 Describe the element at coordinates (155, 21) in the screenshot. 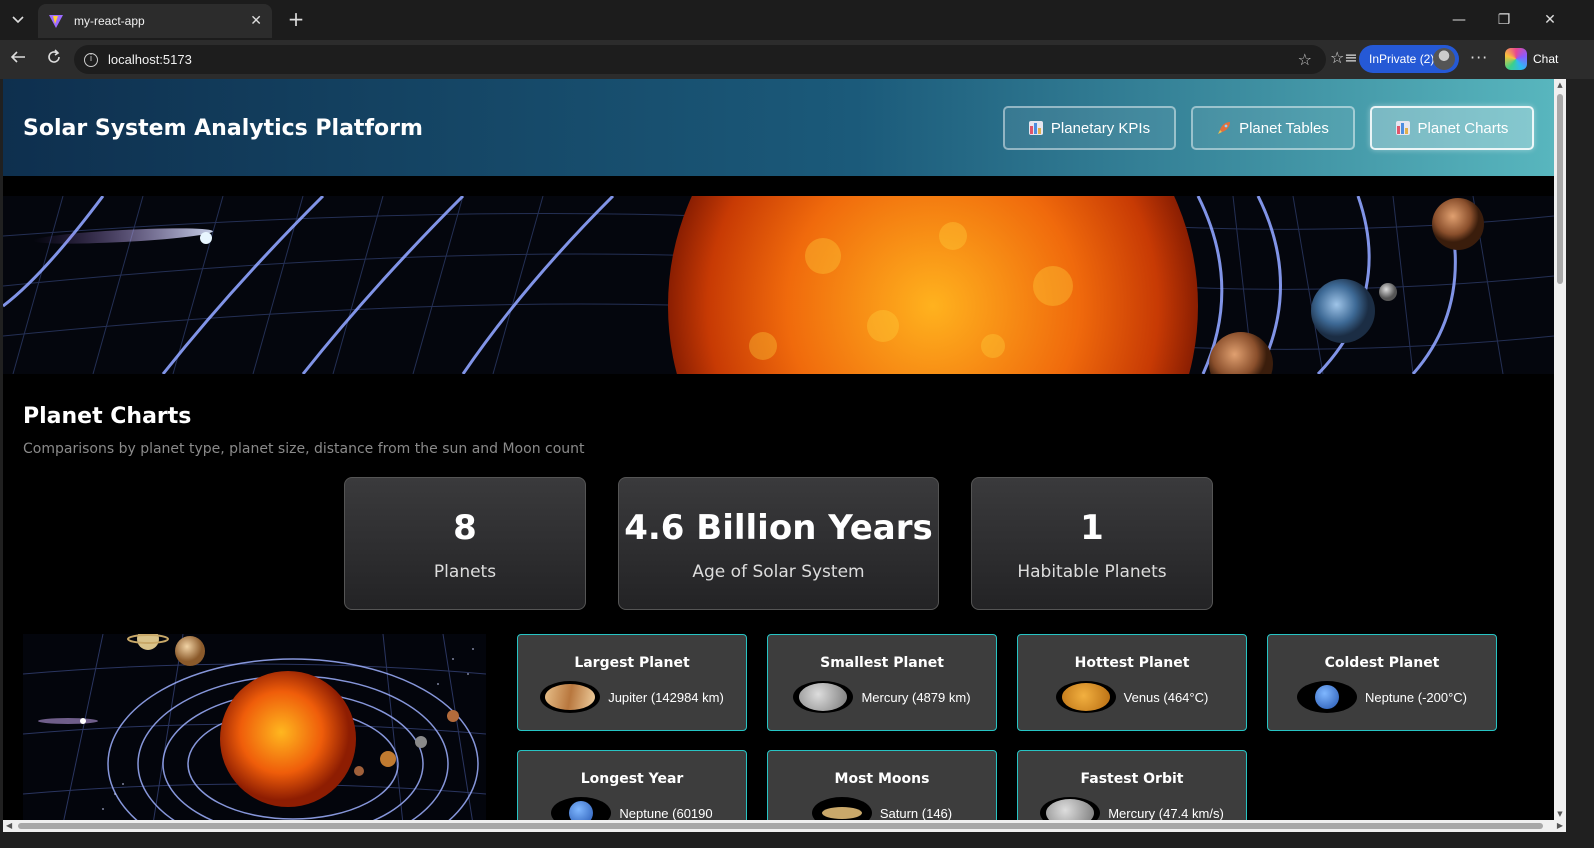

I see `browser-tab: my-react-app ✕` at that location.